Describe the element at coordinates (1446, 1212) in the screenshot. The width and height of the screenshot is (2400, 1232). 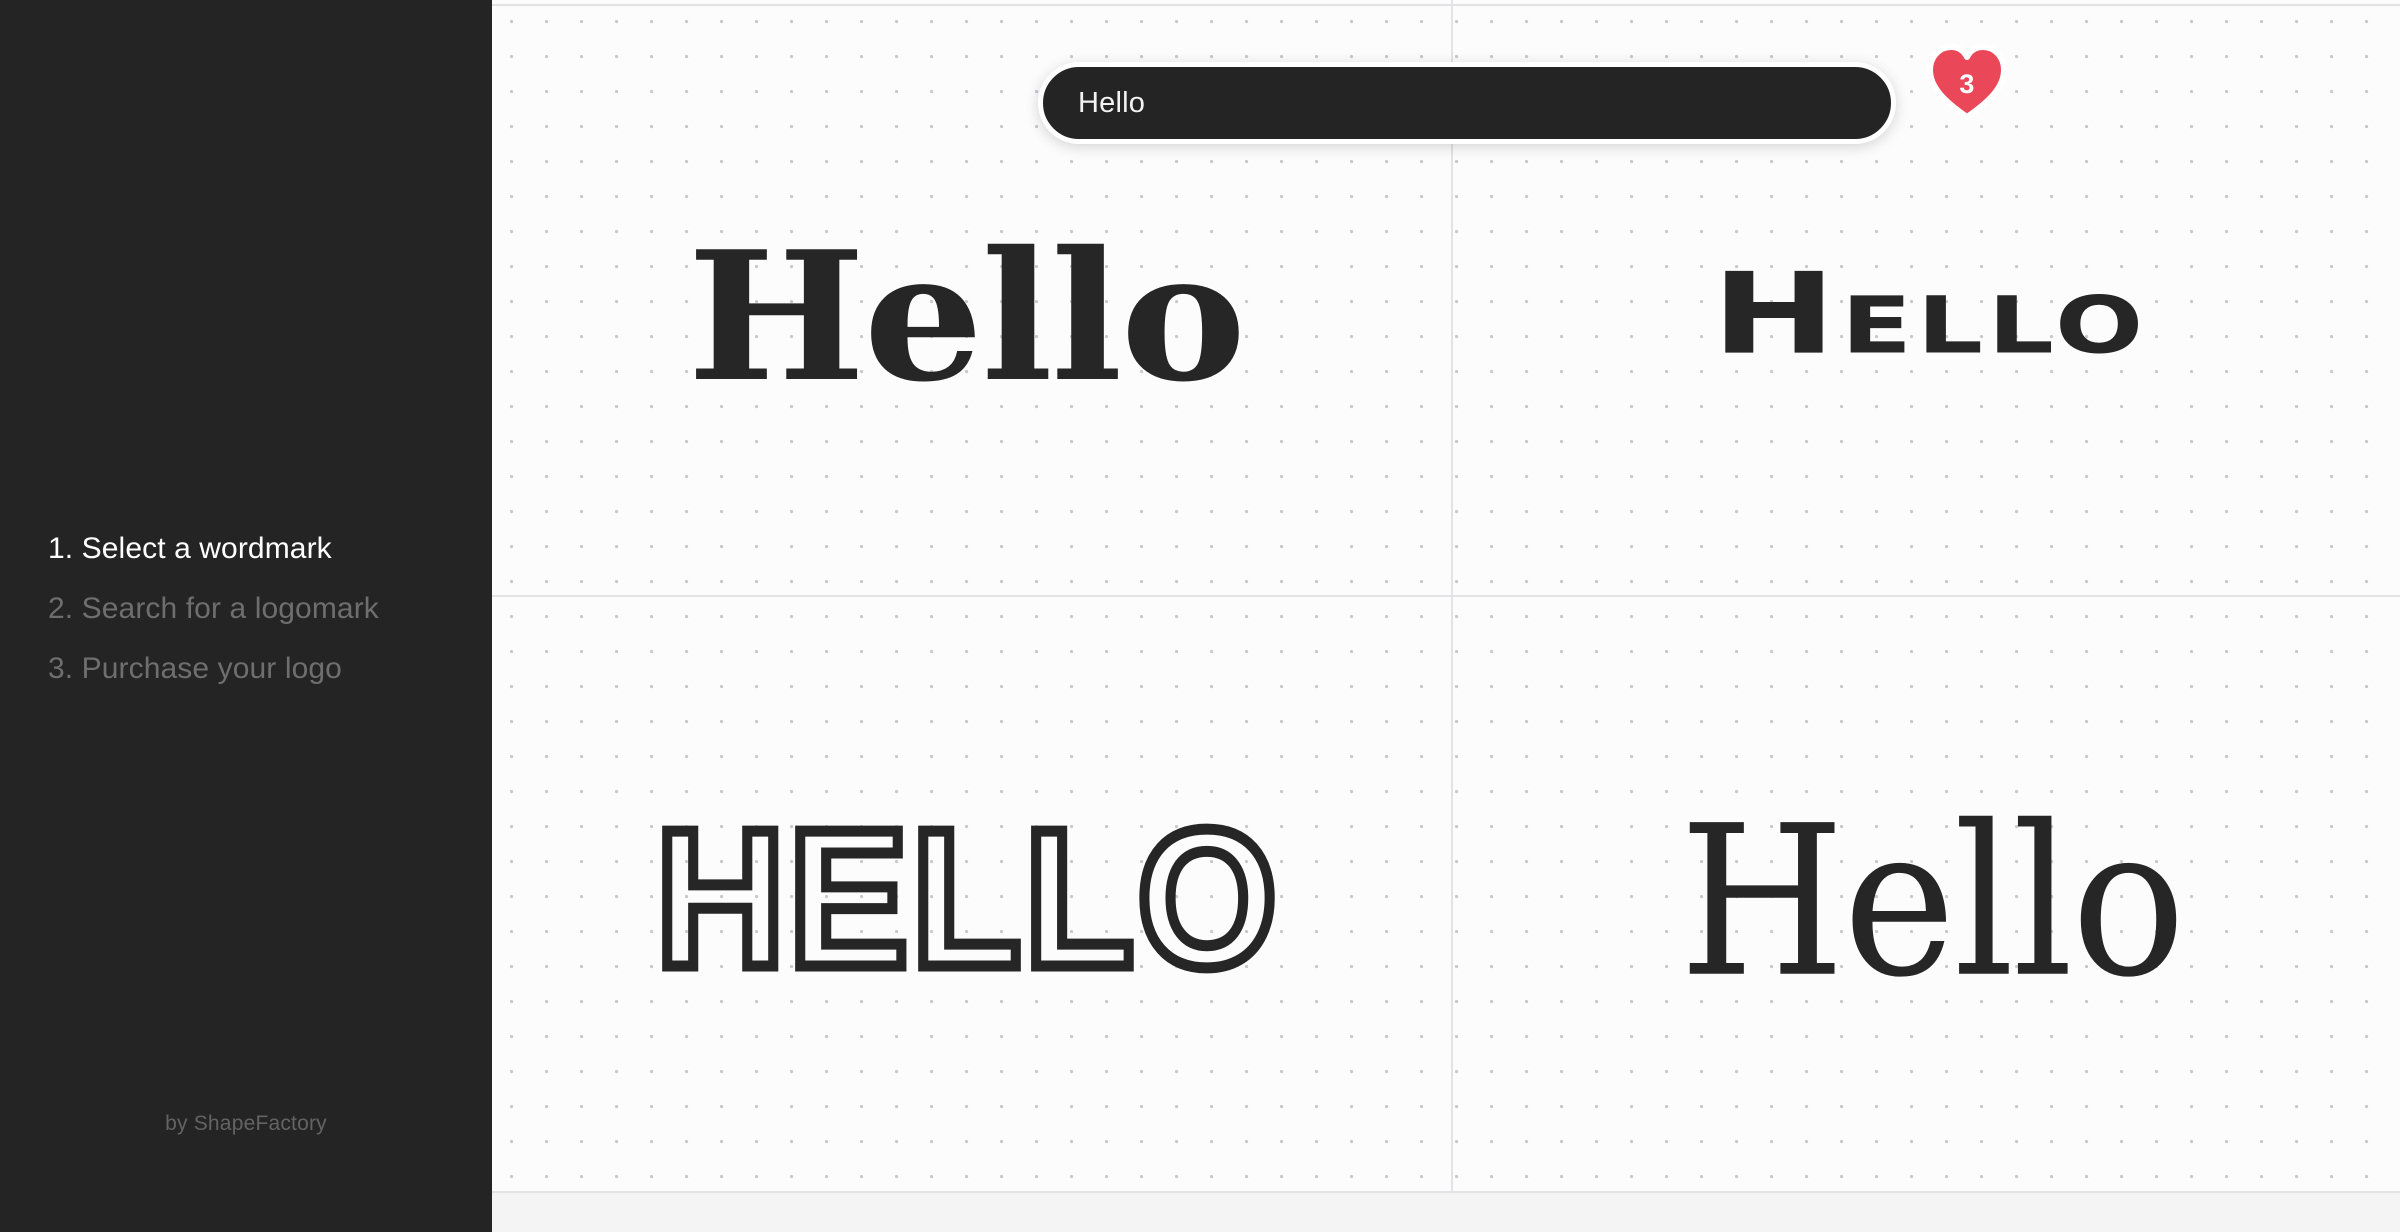
I see `canvas-bottom-strip` at that location.